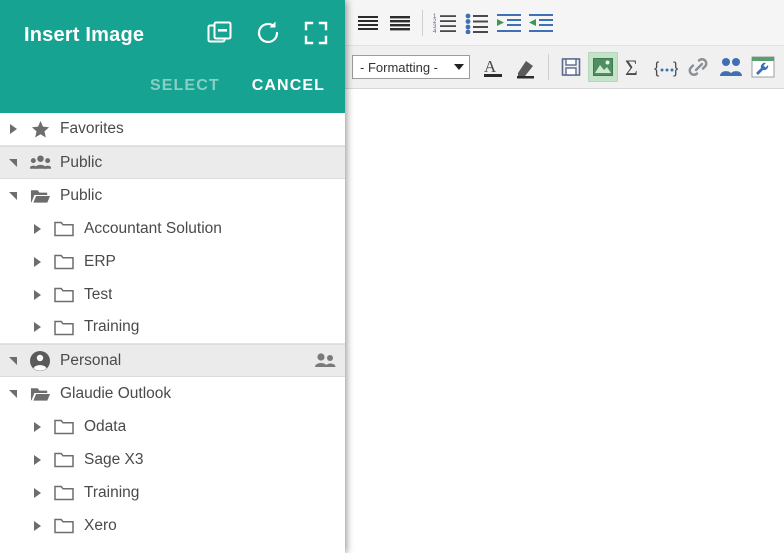 The height and width of the screenshot is (553, 784). I want to click on dialog-header-icons, so click(268, 33).